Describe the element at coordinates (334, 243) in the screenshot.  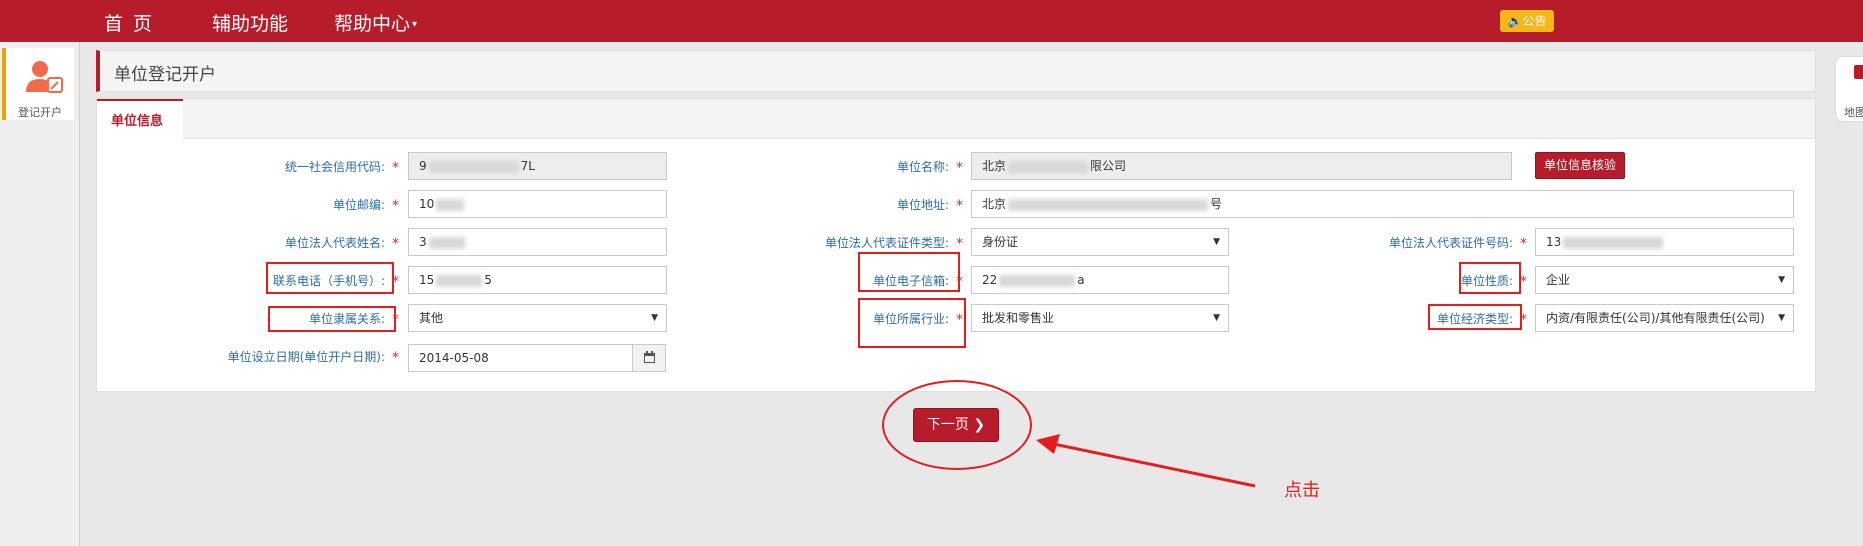
I see `legal-name-label: 单位法人代表姓名:` at that location.